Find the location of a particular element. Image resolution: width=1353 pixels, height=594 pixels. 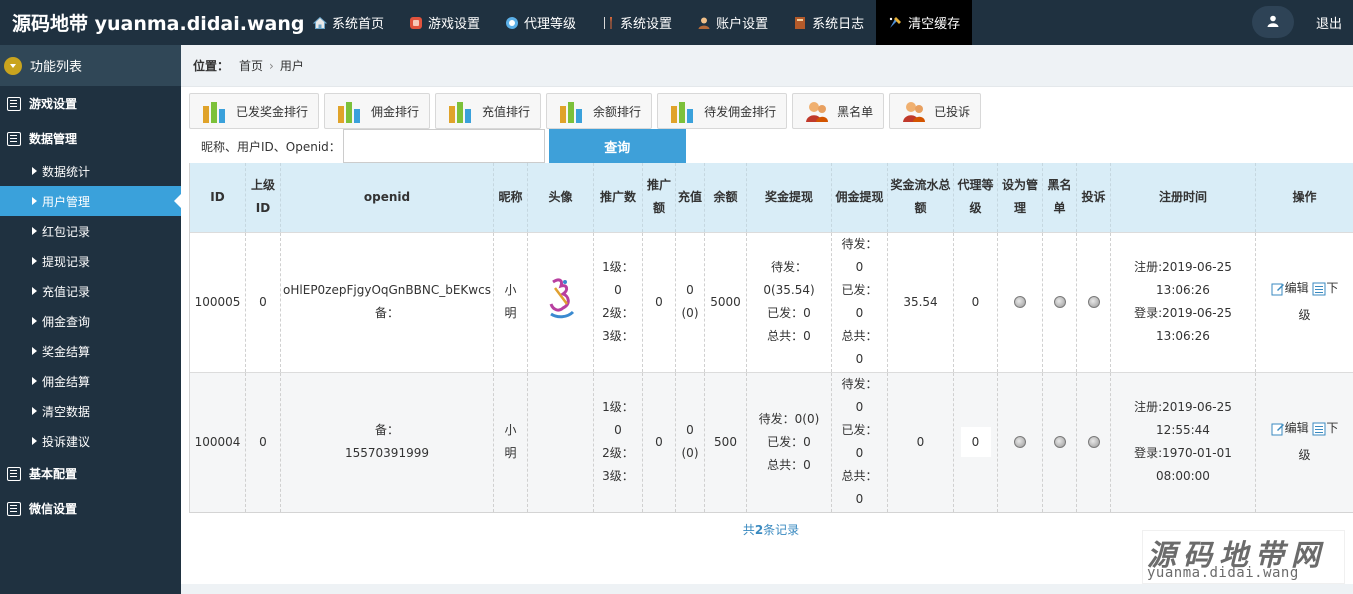

nav-system-log: 系统日志 is located at coordinates (828, 22).